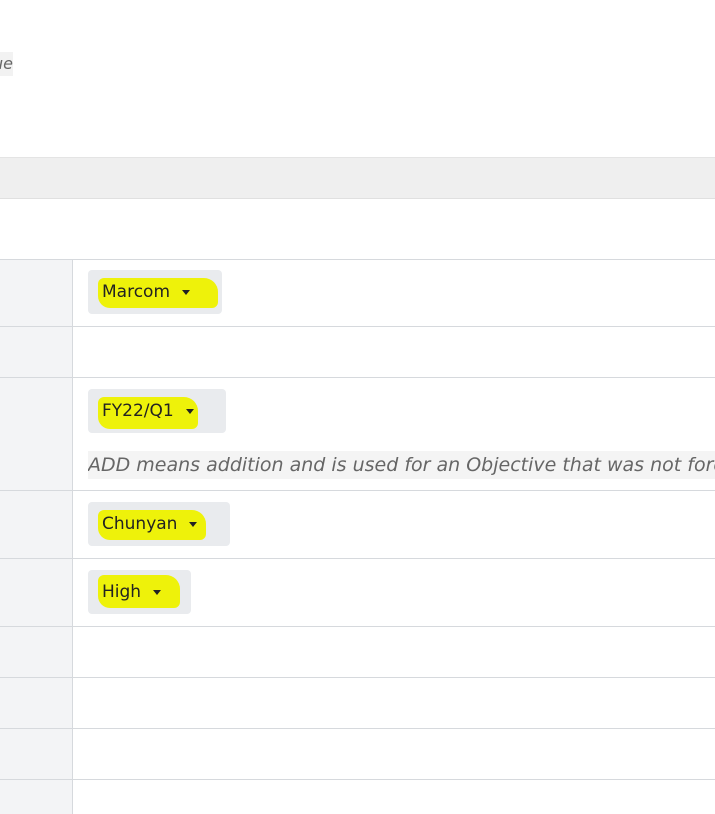  I want to click on period-dropdown: FY22/Q1, so click(157, 411).